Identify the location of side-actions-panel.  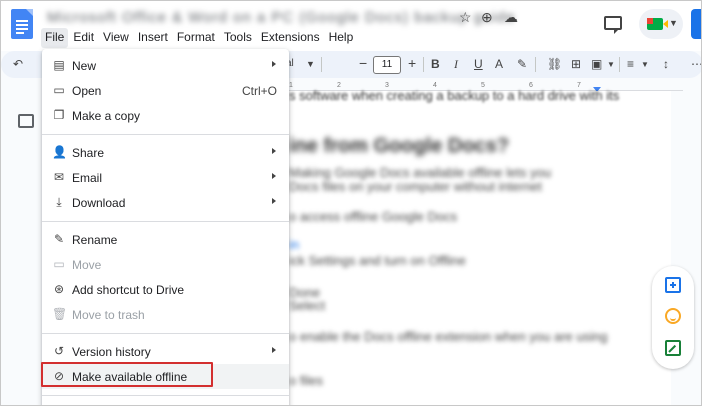
(673, 317).